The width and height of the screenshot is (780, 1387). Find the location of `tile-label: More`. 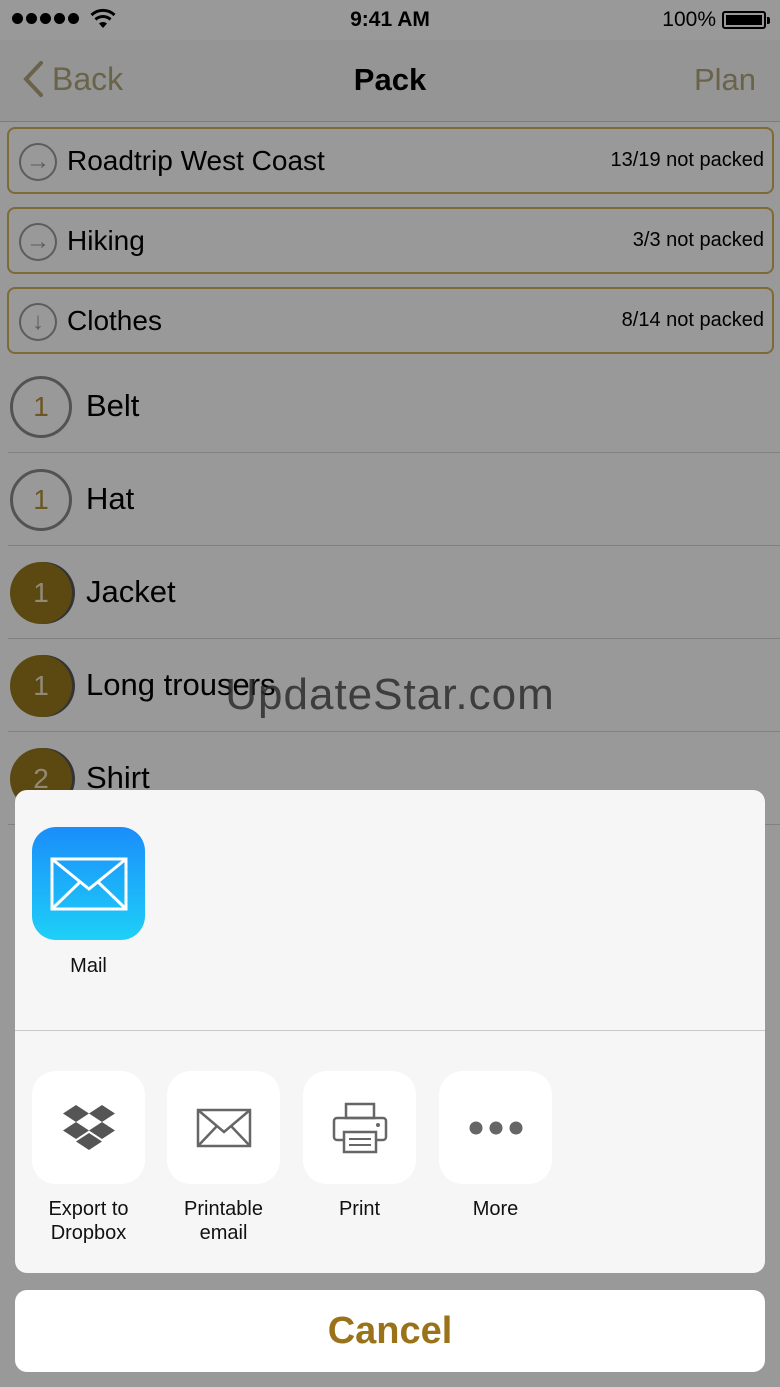

tile-label: More is located at coordinates (495, 1209).